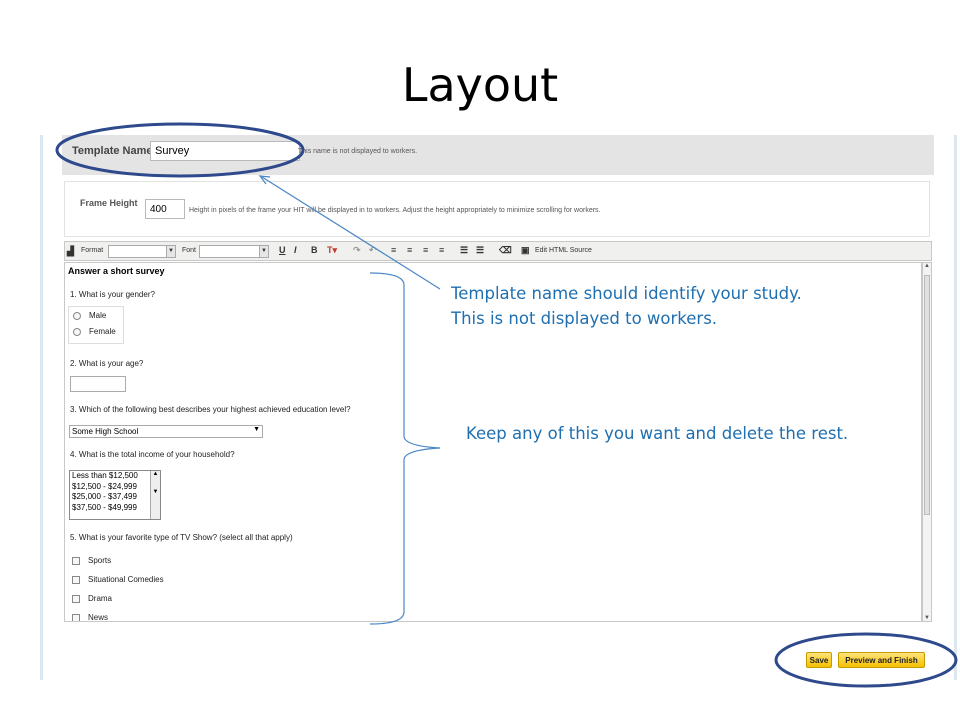 The height and width of the screenshot is (720, 960). I want to click on format-label: Format, so click(92, 250).